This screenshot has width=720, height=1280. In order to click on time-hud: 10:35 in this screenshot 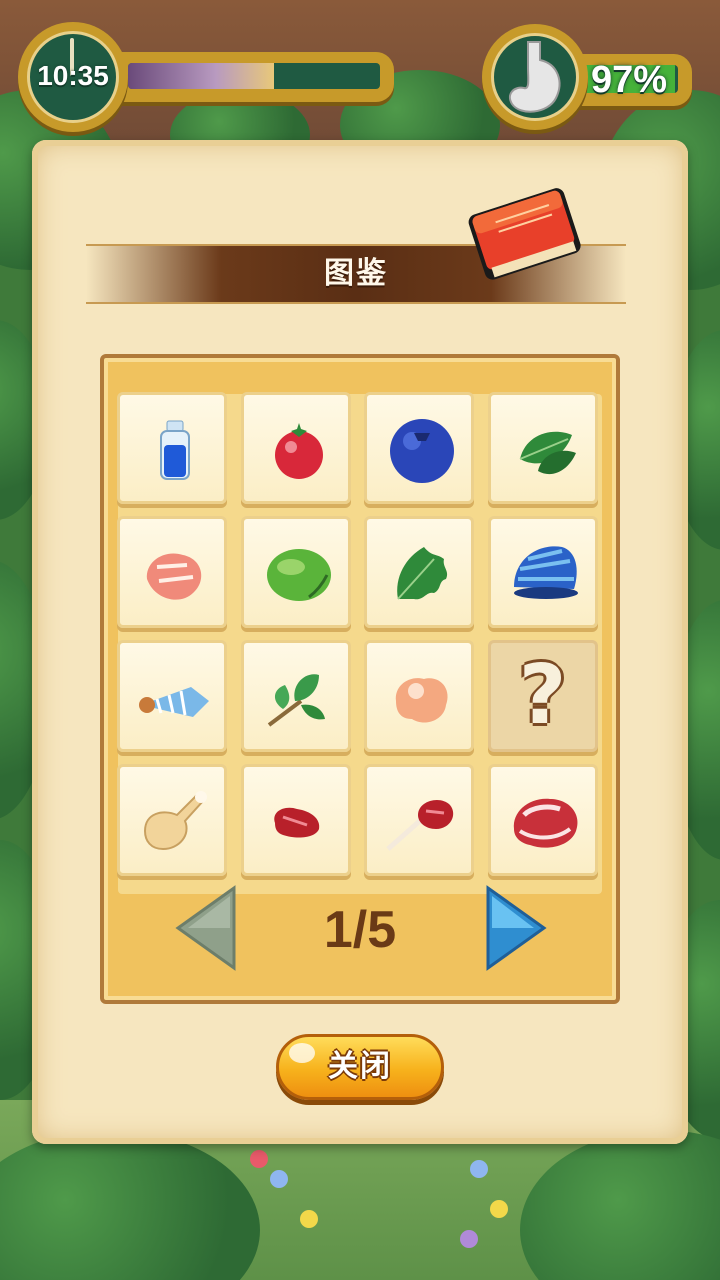, I will do `click(207, 77)`.